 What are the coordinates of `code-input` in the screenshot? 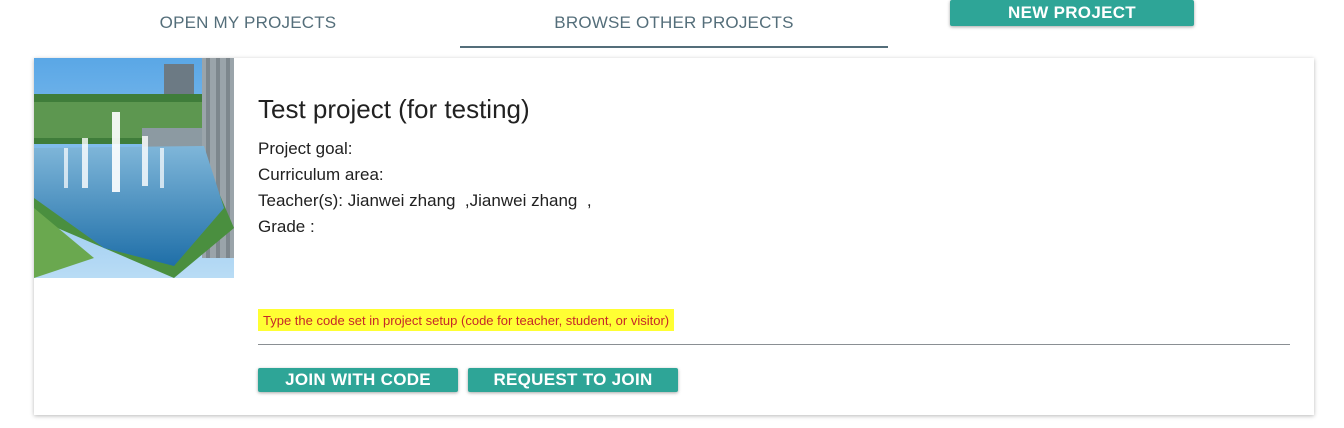 It's located at (774, 339).